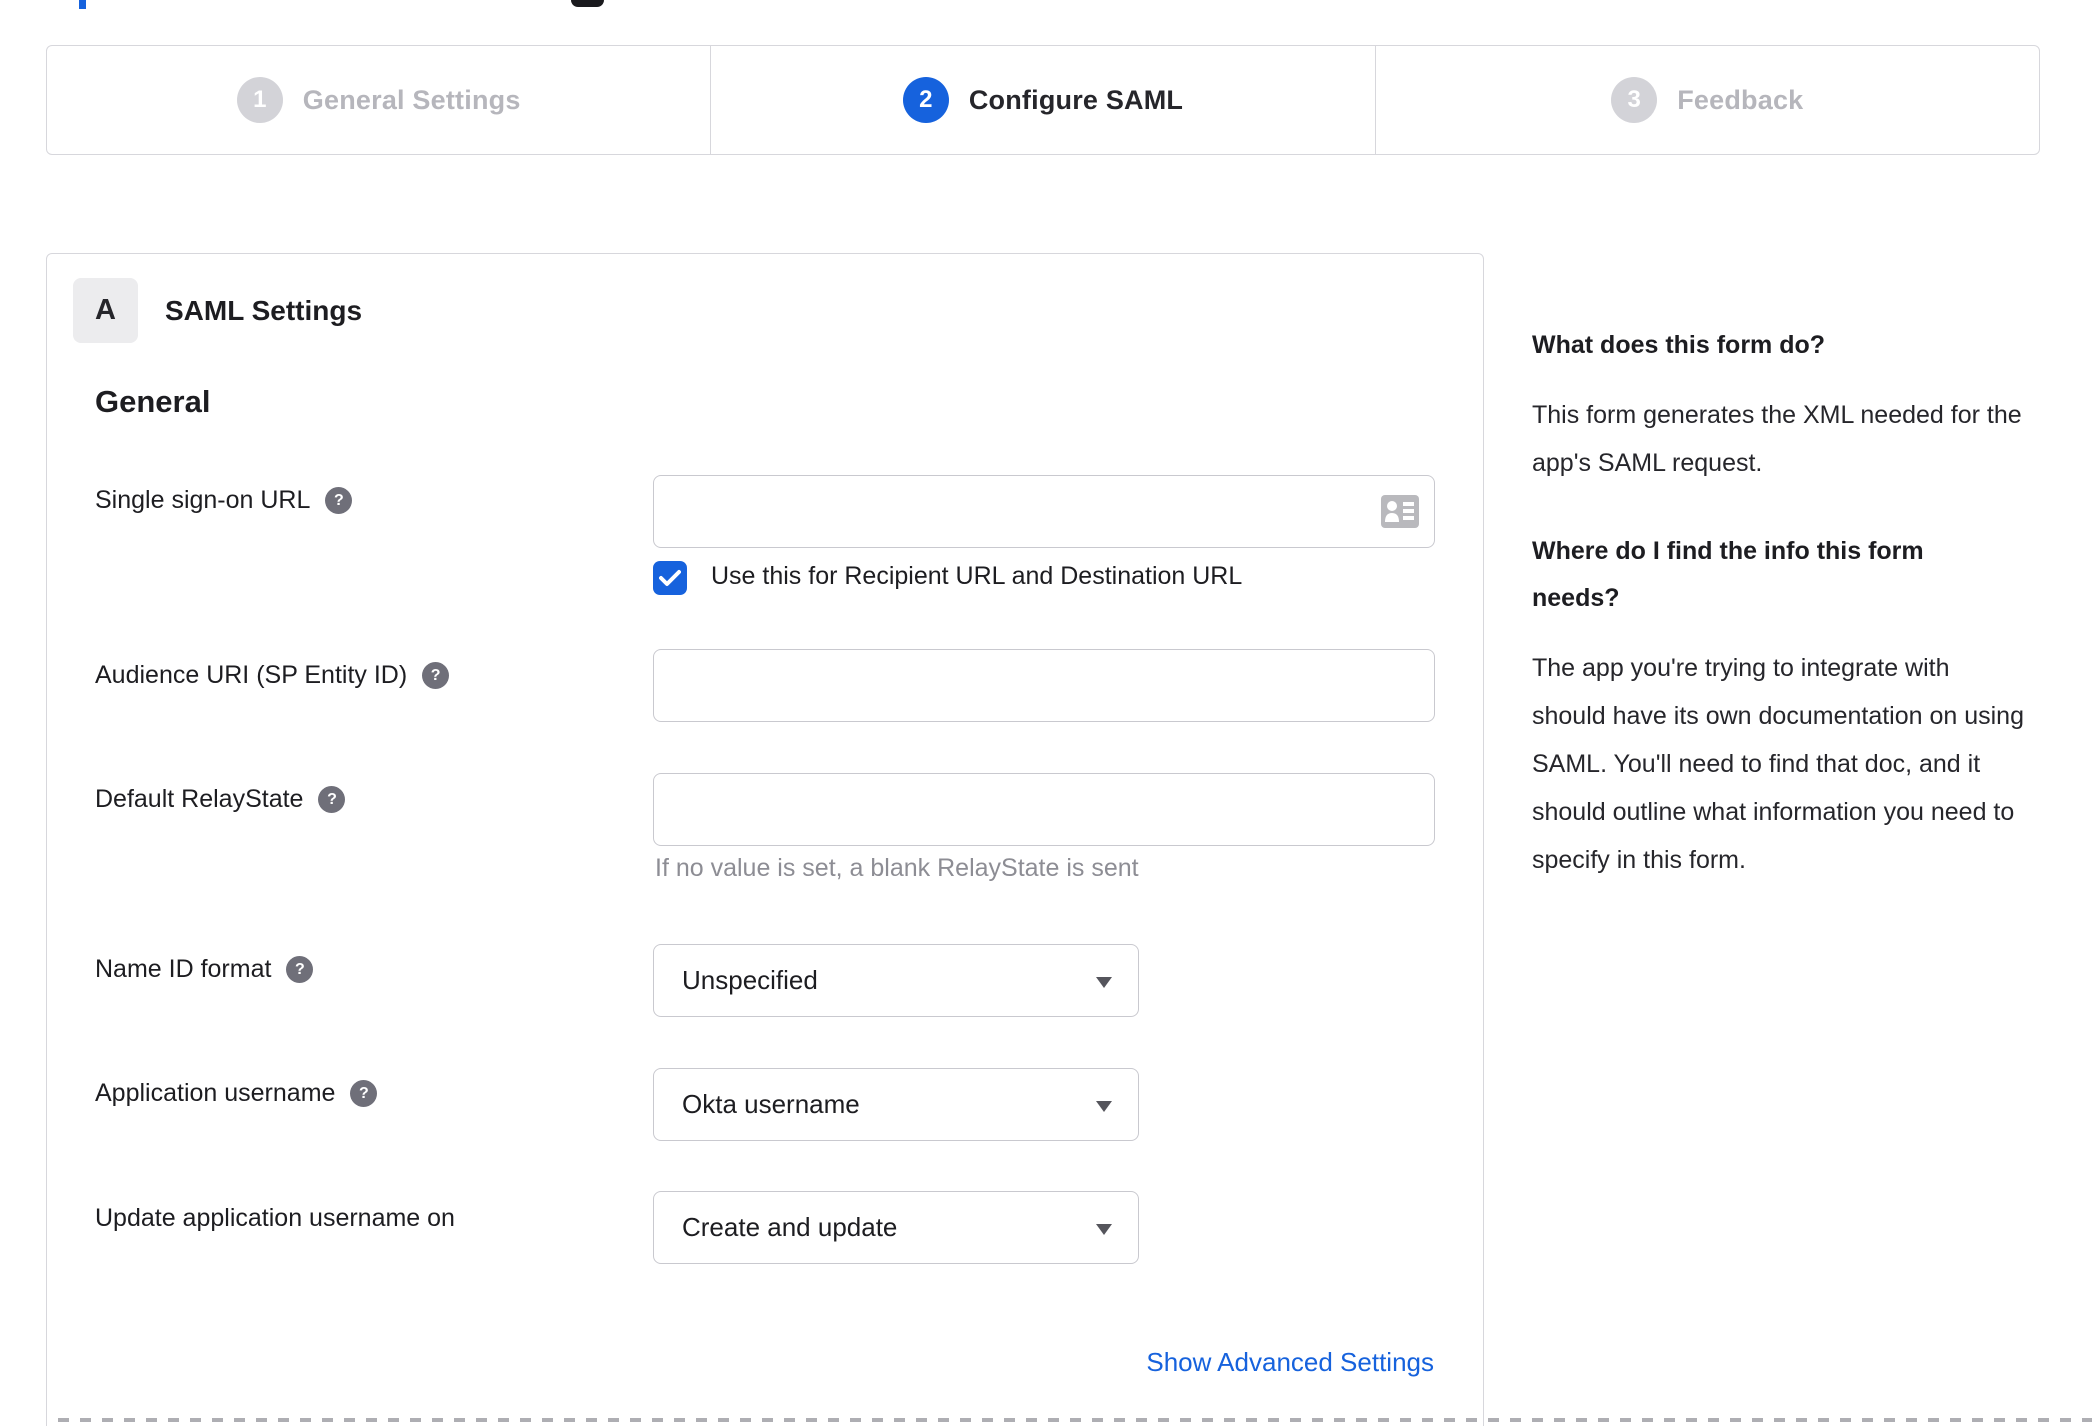 The height and width of the screenshot is (1426, 2092). Describe the element at coordinates (1290, 1362) in the screenshot. I see `show-advanced-settings-link: Show Advanced Settings` at that location.